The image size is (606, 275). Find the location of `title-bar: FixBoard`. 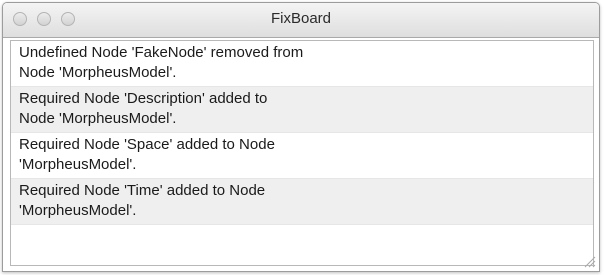

title-bar: FixBoard is located at coordinates (301, 20).